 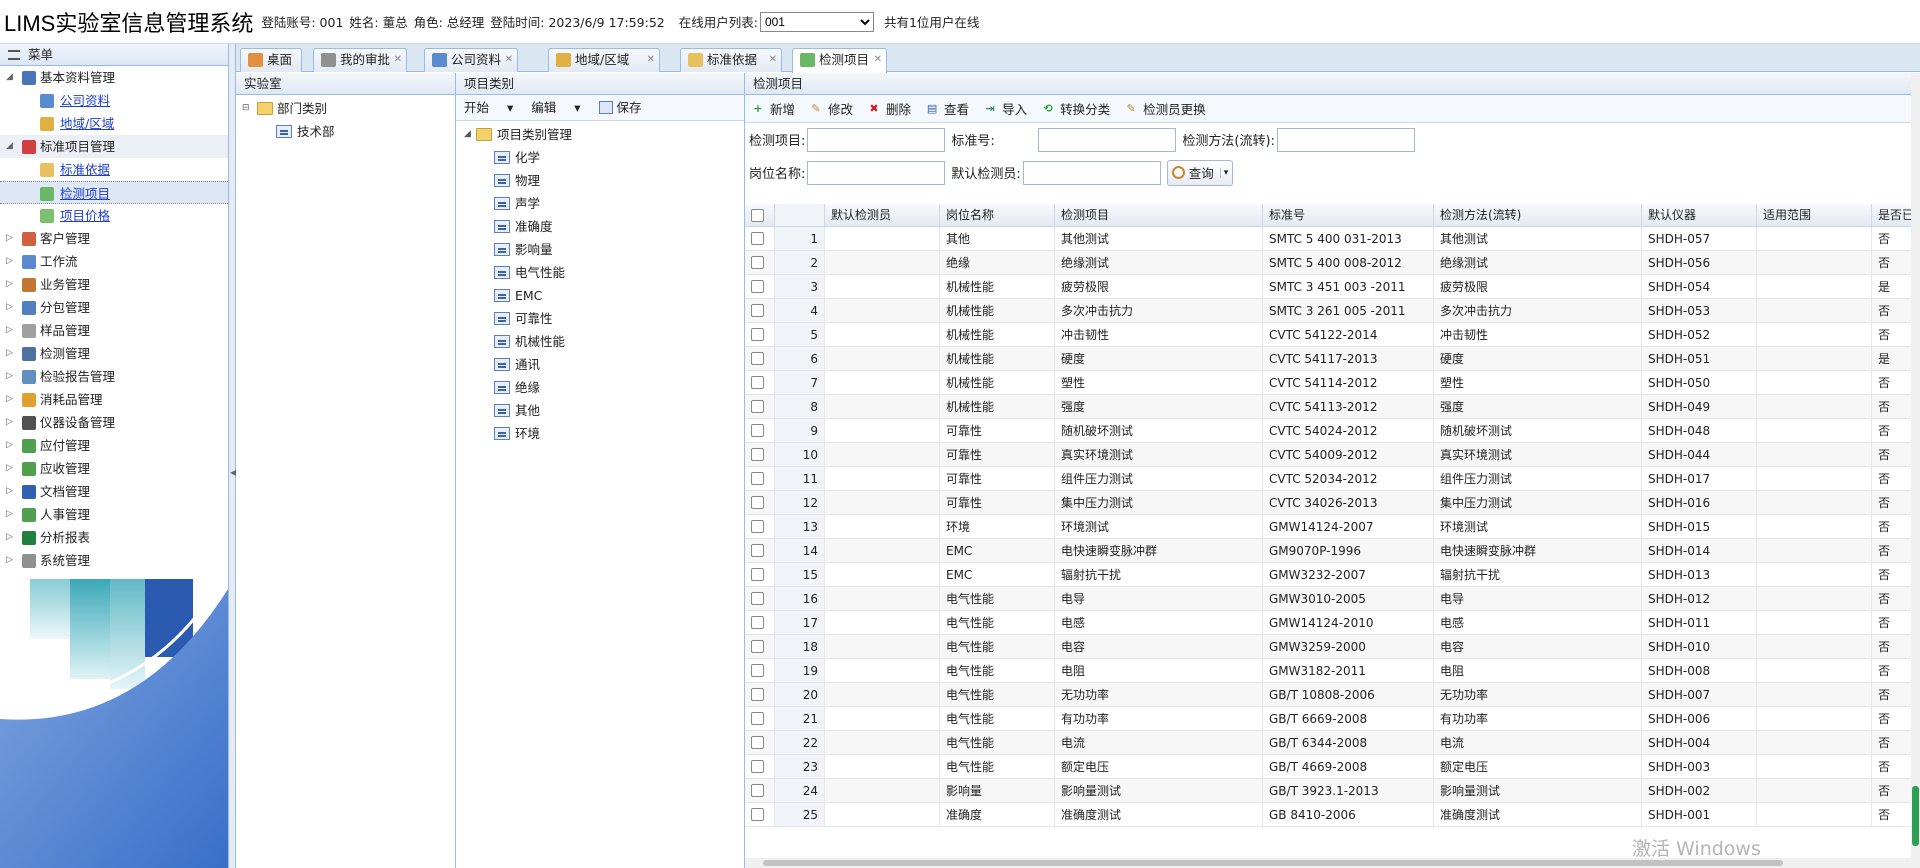 What do you see at coordinates (114, 491) in the screenshot?
I see `menu-item: ▷ 文档管理` at bounding box center [114, 491].